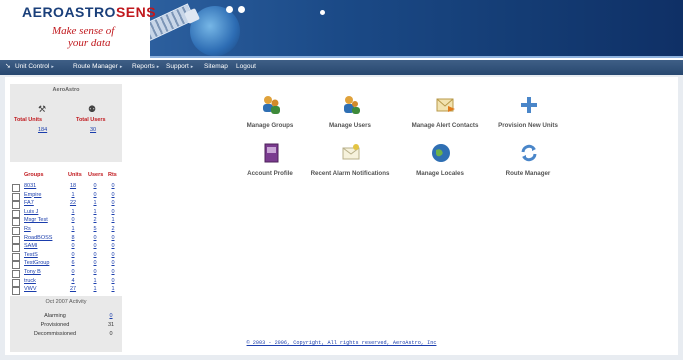  I want to click on activity-label: Provisioned, so click(55, 325).